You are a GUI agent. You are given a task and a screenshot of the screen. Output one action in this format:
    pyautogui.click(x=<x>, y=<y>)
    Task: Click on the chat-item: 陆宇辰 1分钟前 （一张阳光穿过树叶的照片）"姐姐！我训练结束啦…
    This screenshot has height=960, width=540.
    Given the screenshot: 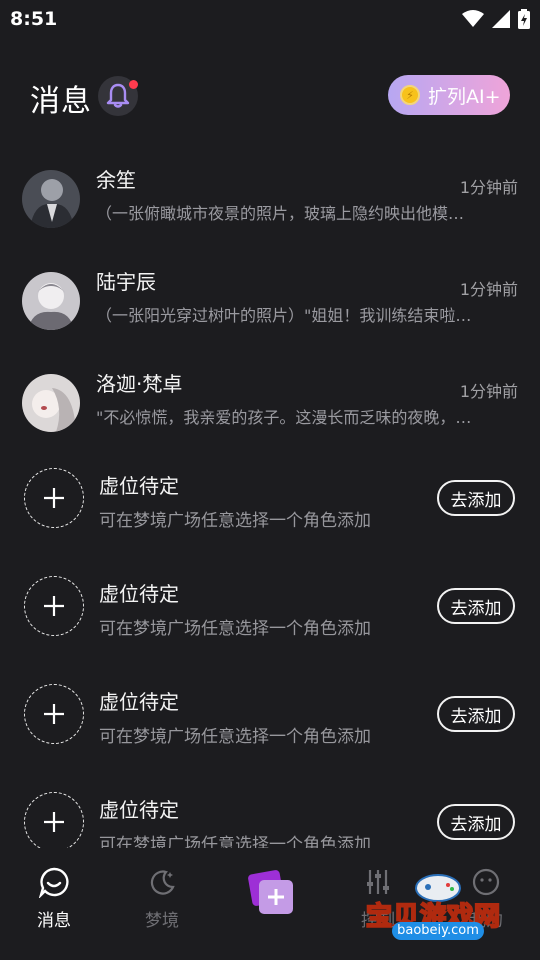 What is the action you would take?
    pyautogui.click(x=270, y=307)
    